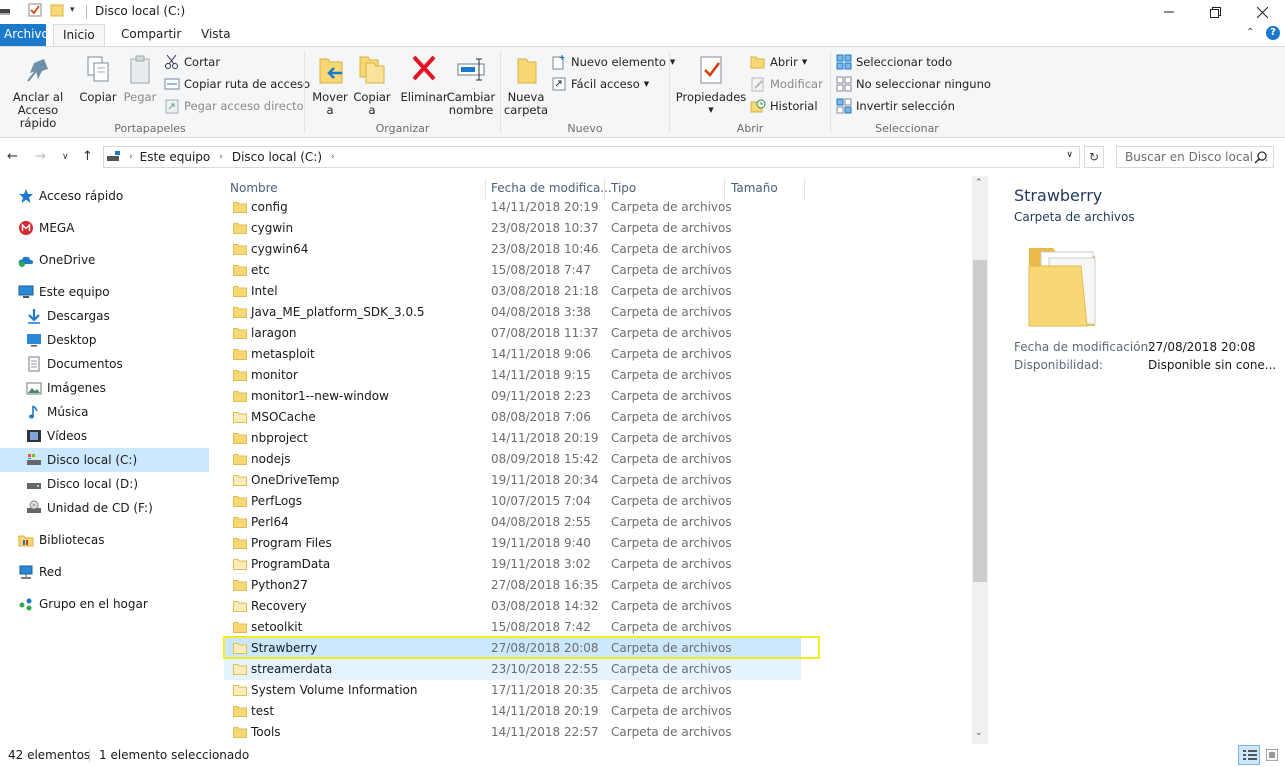 The image size is (1285, 767). I want to click on large-folder-icon, so click(1062, 287).